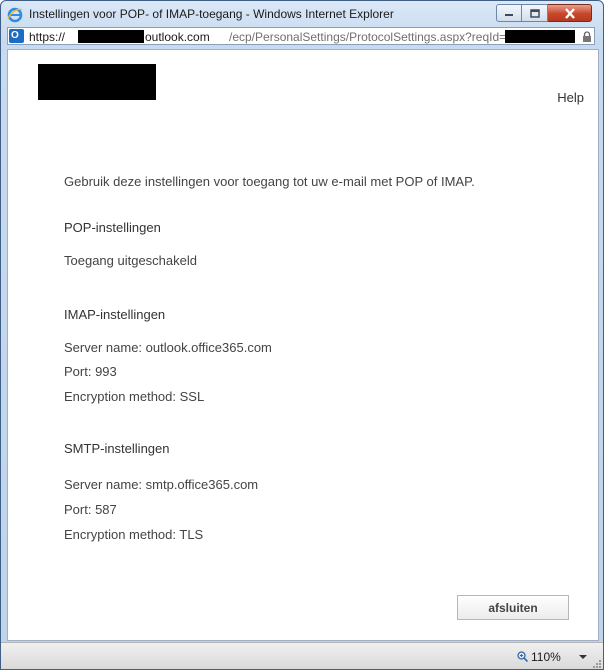  I want to click on minimize-button, so click(509, 13).